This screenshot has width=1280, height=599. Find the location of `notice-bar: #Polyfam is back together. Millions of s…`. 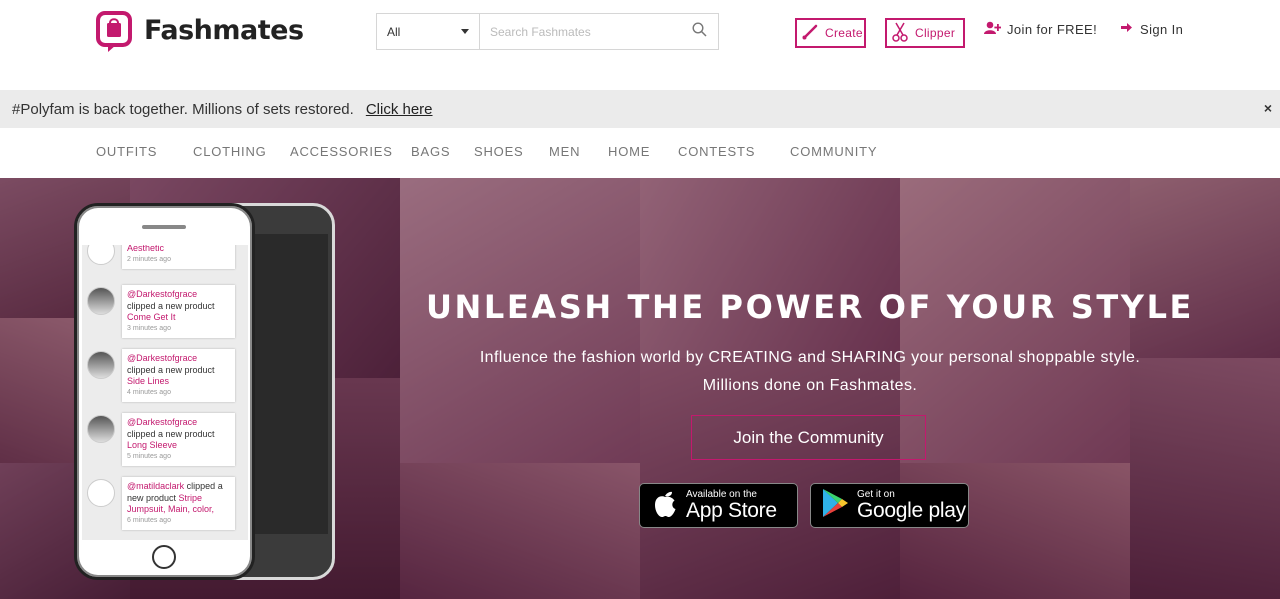

notice-bar: #Polyfam is back together. Millions of s… is located at coordinates (640, 109).